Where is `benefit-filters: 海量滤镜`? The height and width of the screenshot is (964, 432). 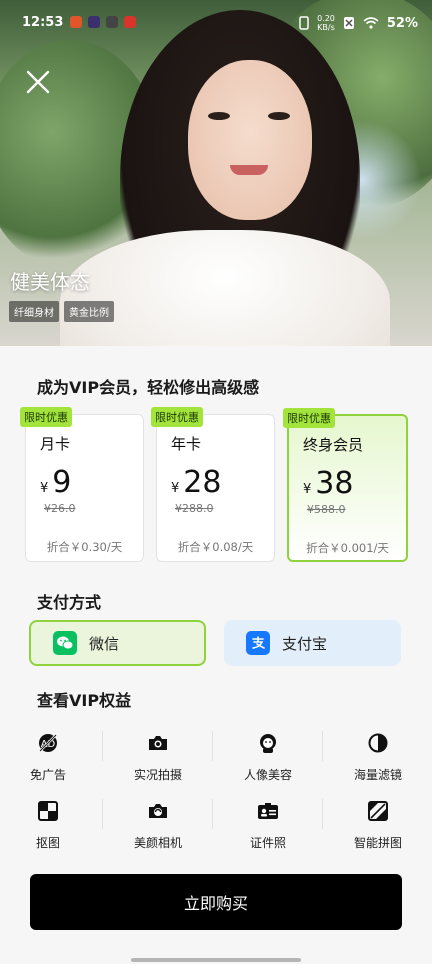 benefit-filters: 海量滤镜 is located at coordinates (378, 757).